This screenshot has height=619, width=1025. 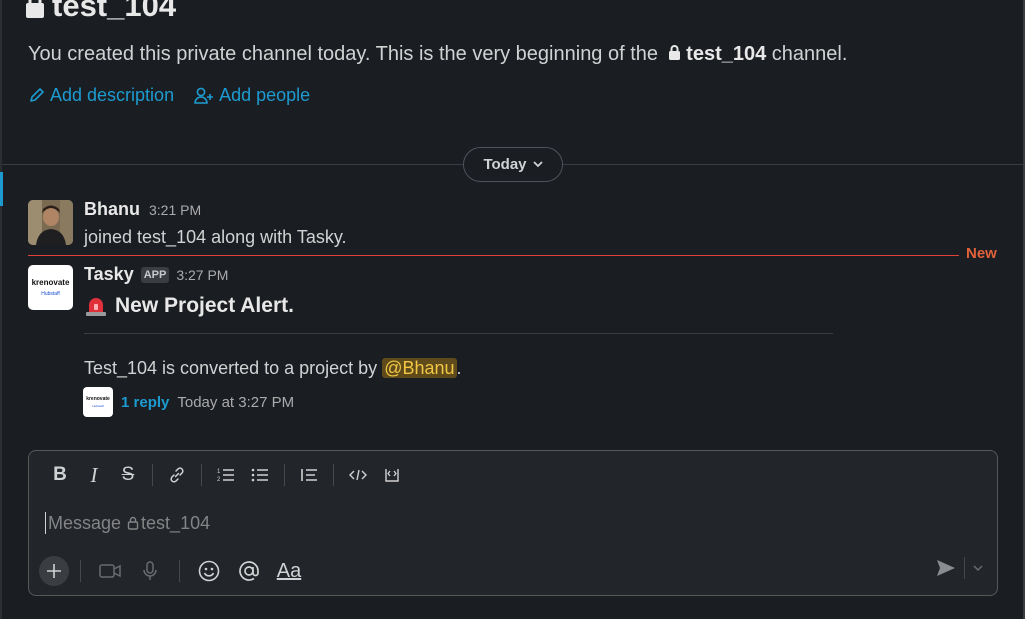 What do you see at coordinates (176, 522) in the screenshot?
I see `placeholder-channel: test_104` at bounding box center [176, 522].